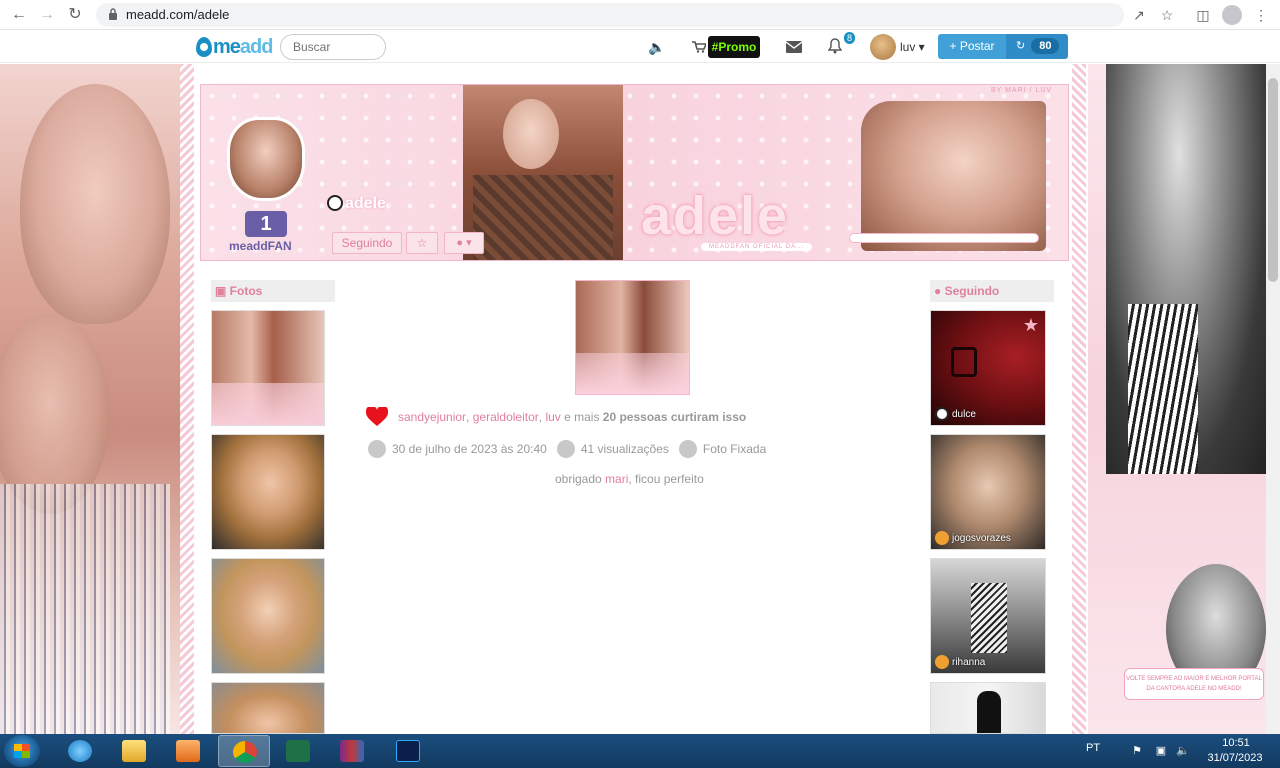  What do you see at coordinates (543, 172) in the screenshot?
I see `banner-photo-main` at bounding box center [543, 172].